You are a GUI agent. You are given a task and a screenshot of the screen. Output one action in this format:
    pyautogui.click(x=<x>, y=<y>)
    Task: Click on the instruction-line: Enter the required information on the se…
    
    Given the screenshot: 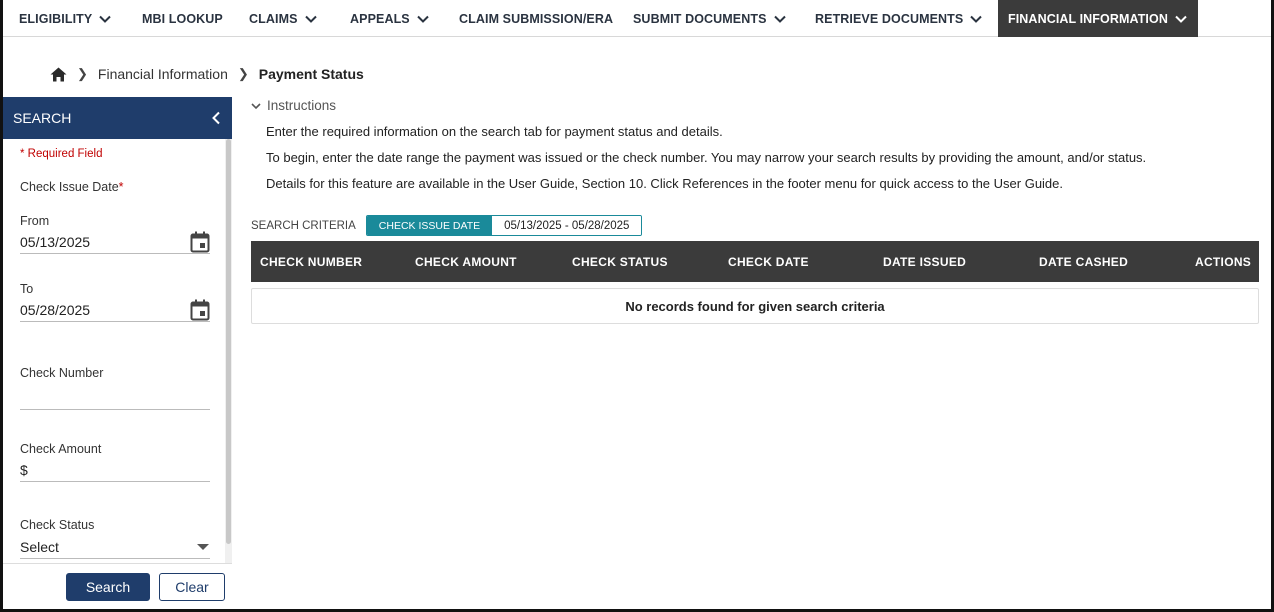 What is the action you would take?
    pyautogui.click(x=494, y=131)
    